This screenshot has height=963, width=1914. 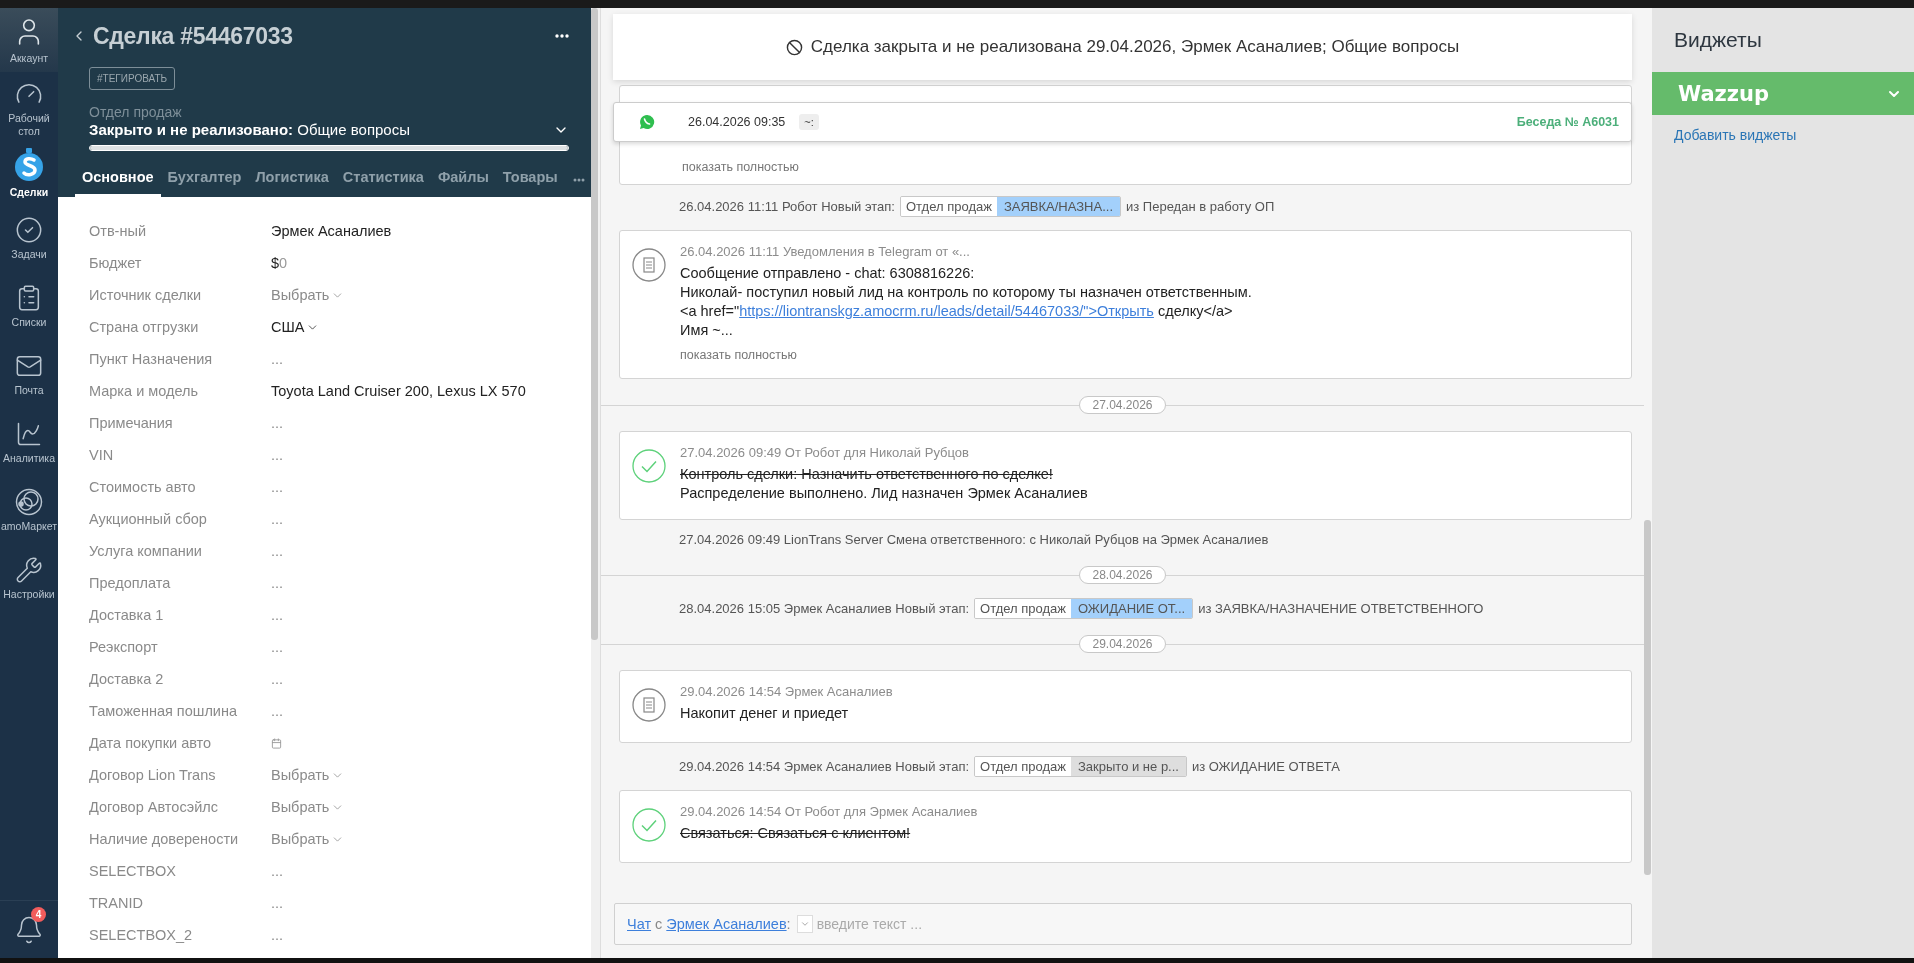 I want to click on circles-icon, so click(x=29, y=502).